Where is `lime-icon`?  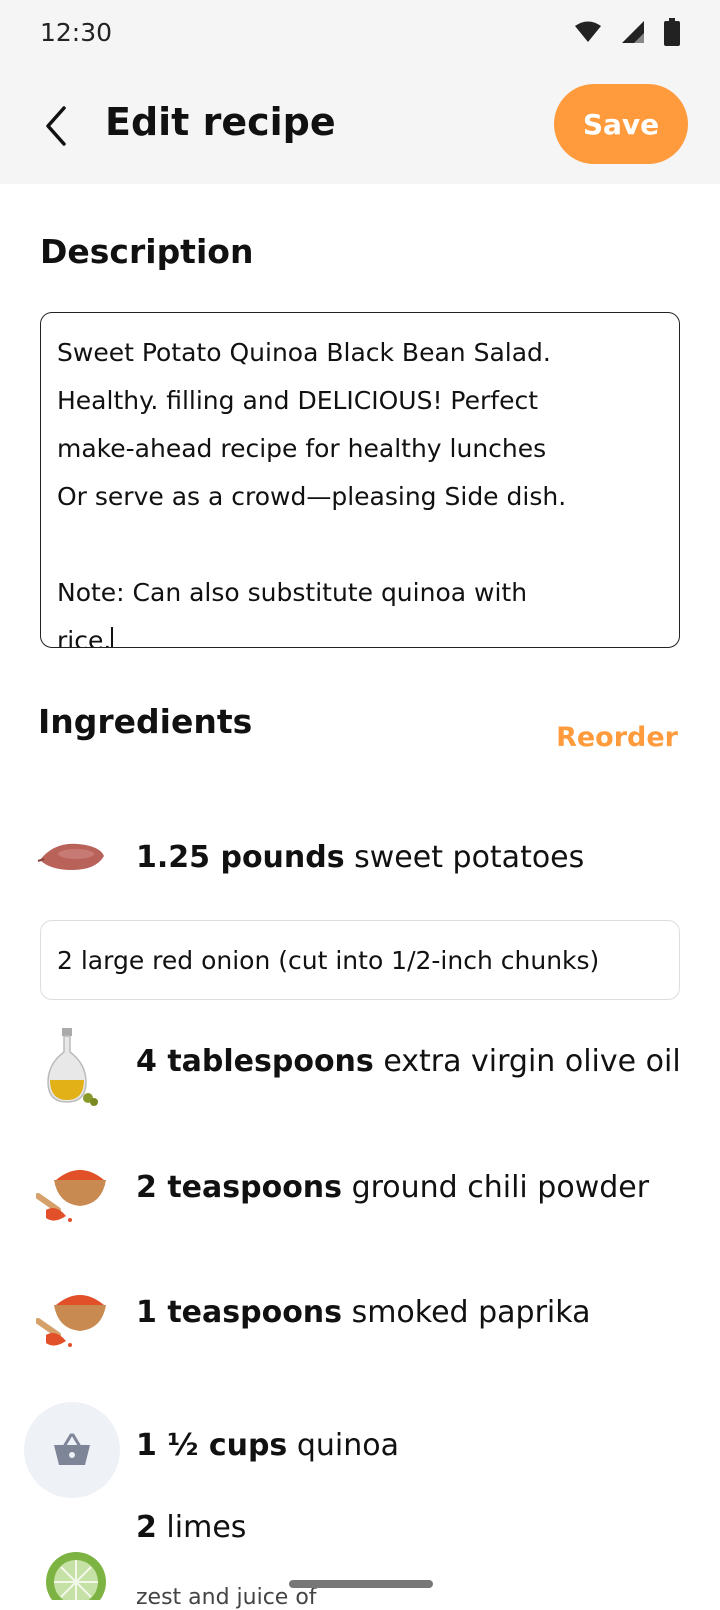 lime-icon is located at coordinates (72, 1565).